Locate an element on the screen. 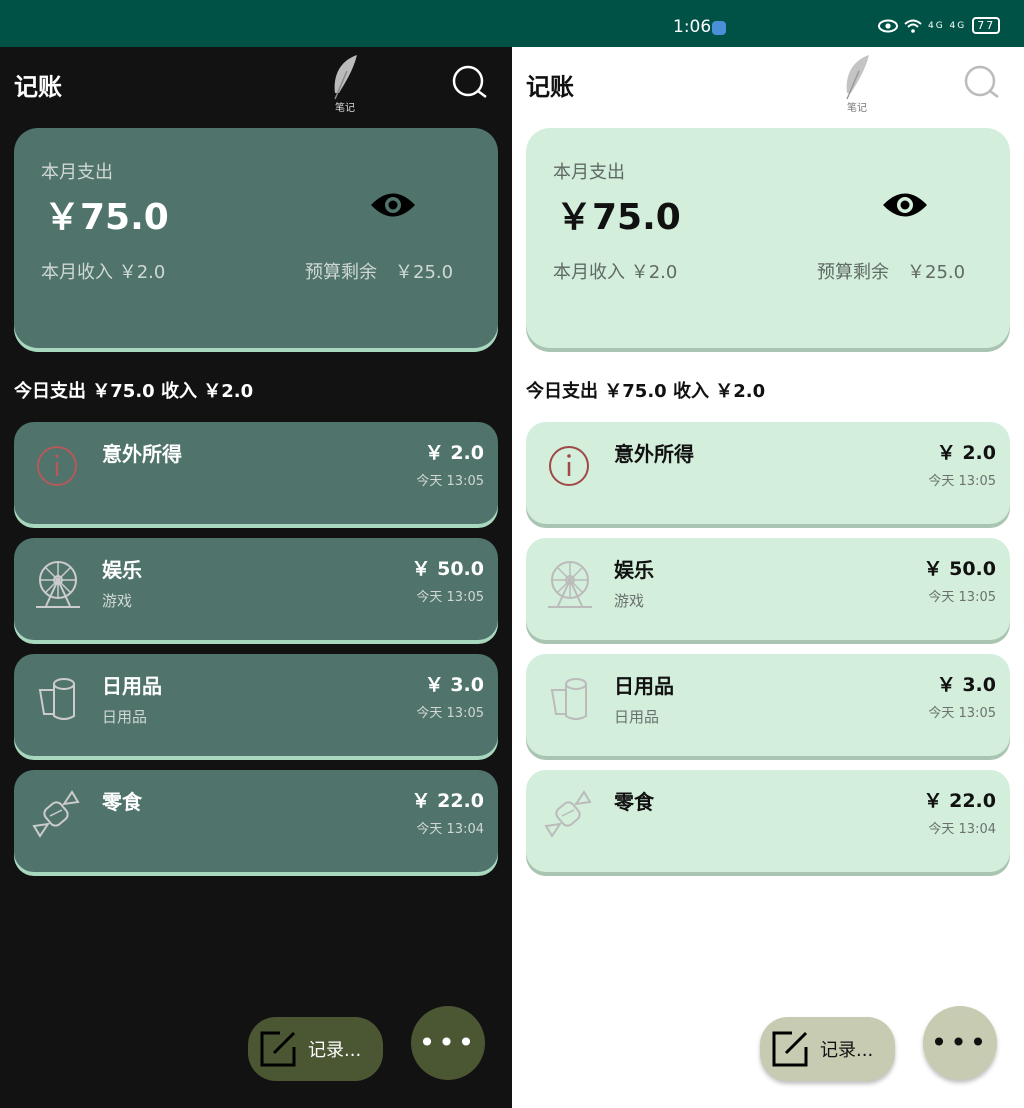 The height and width of the screenshot is (1108, 1024). status-time: 1:06 is located at coordinates (692, 27).